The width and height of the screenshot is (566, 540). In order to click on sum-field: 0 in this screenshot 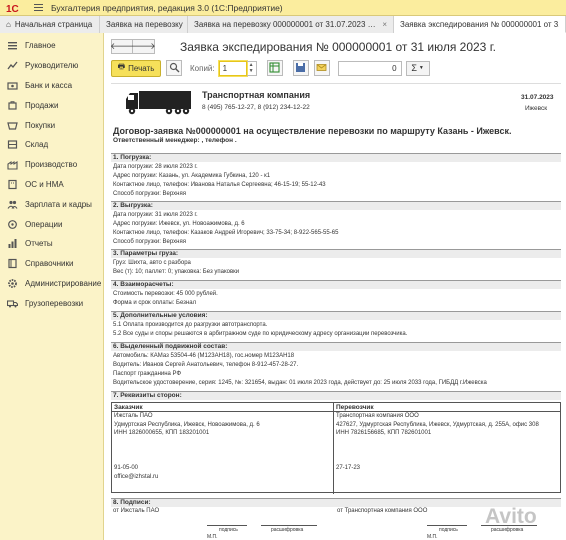, I will do `click(369, 68)`.